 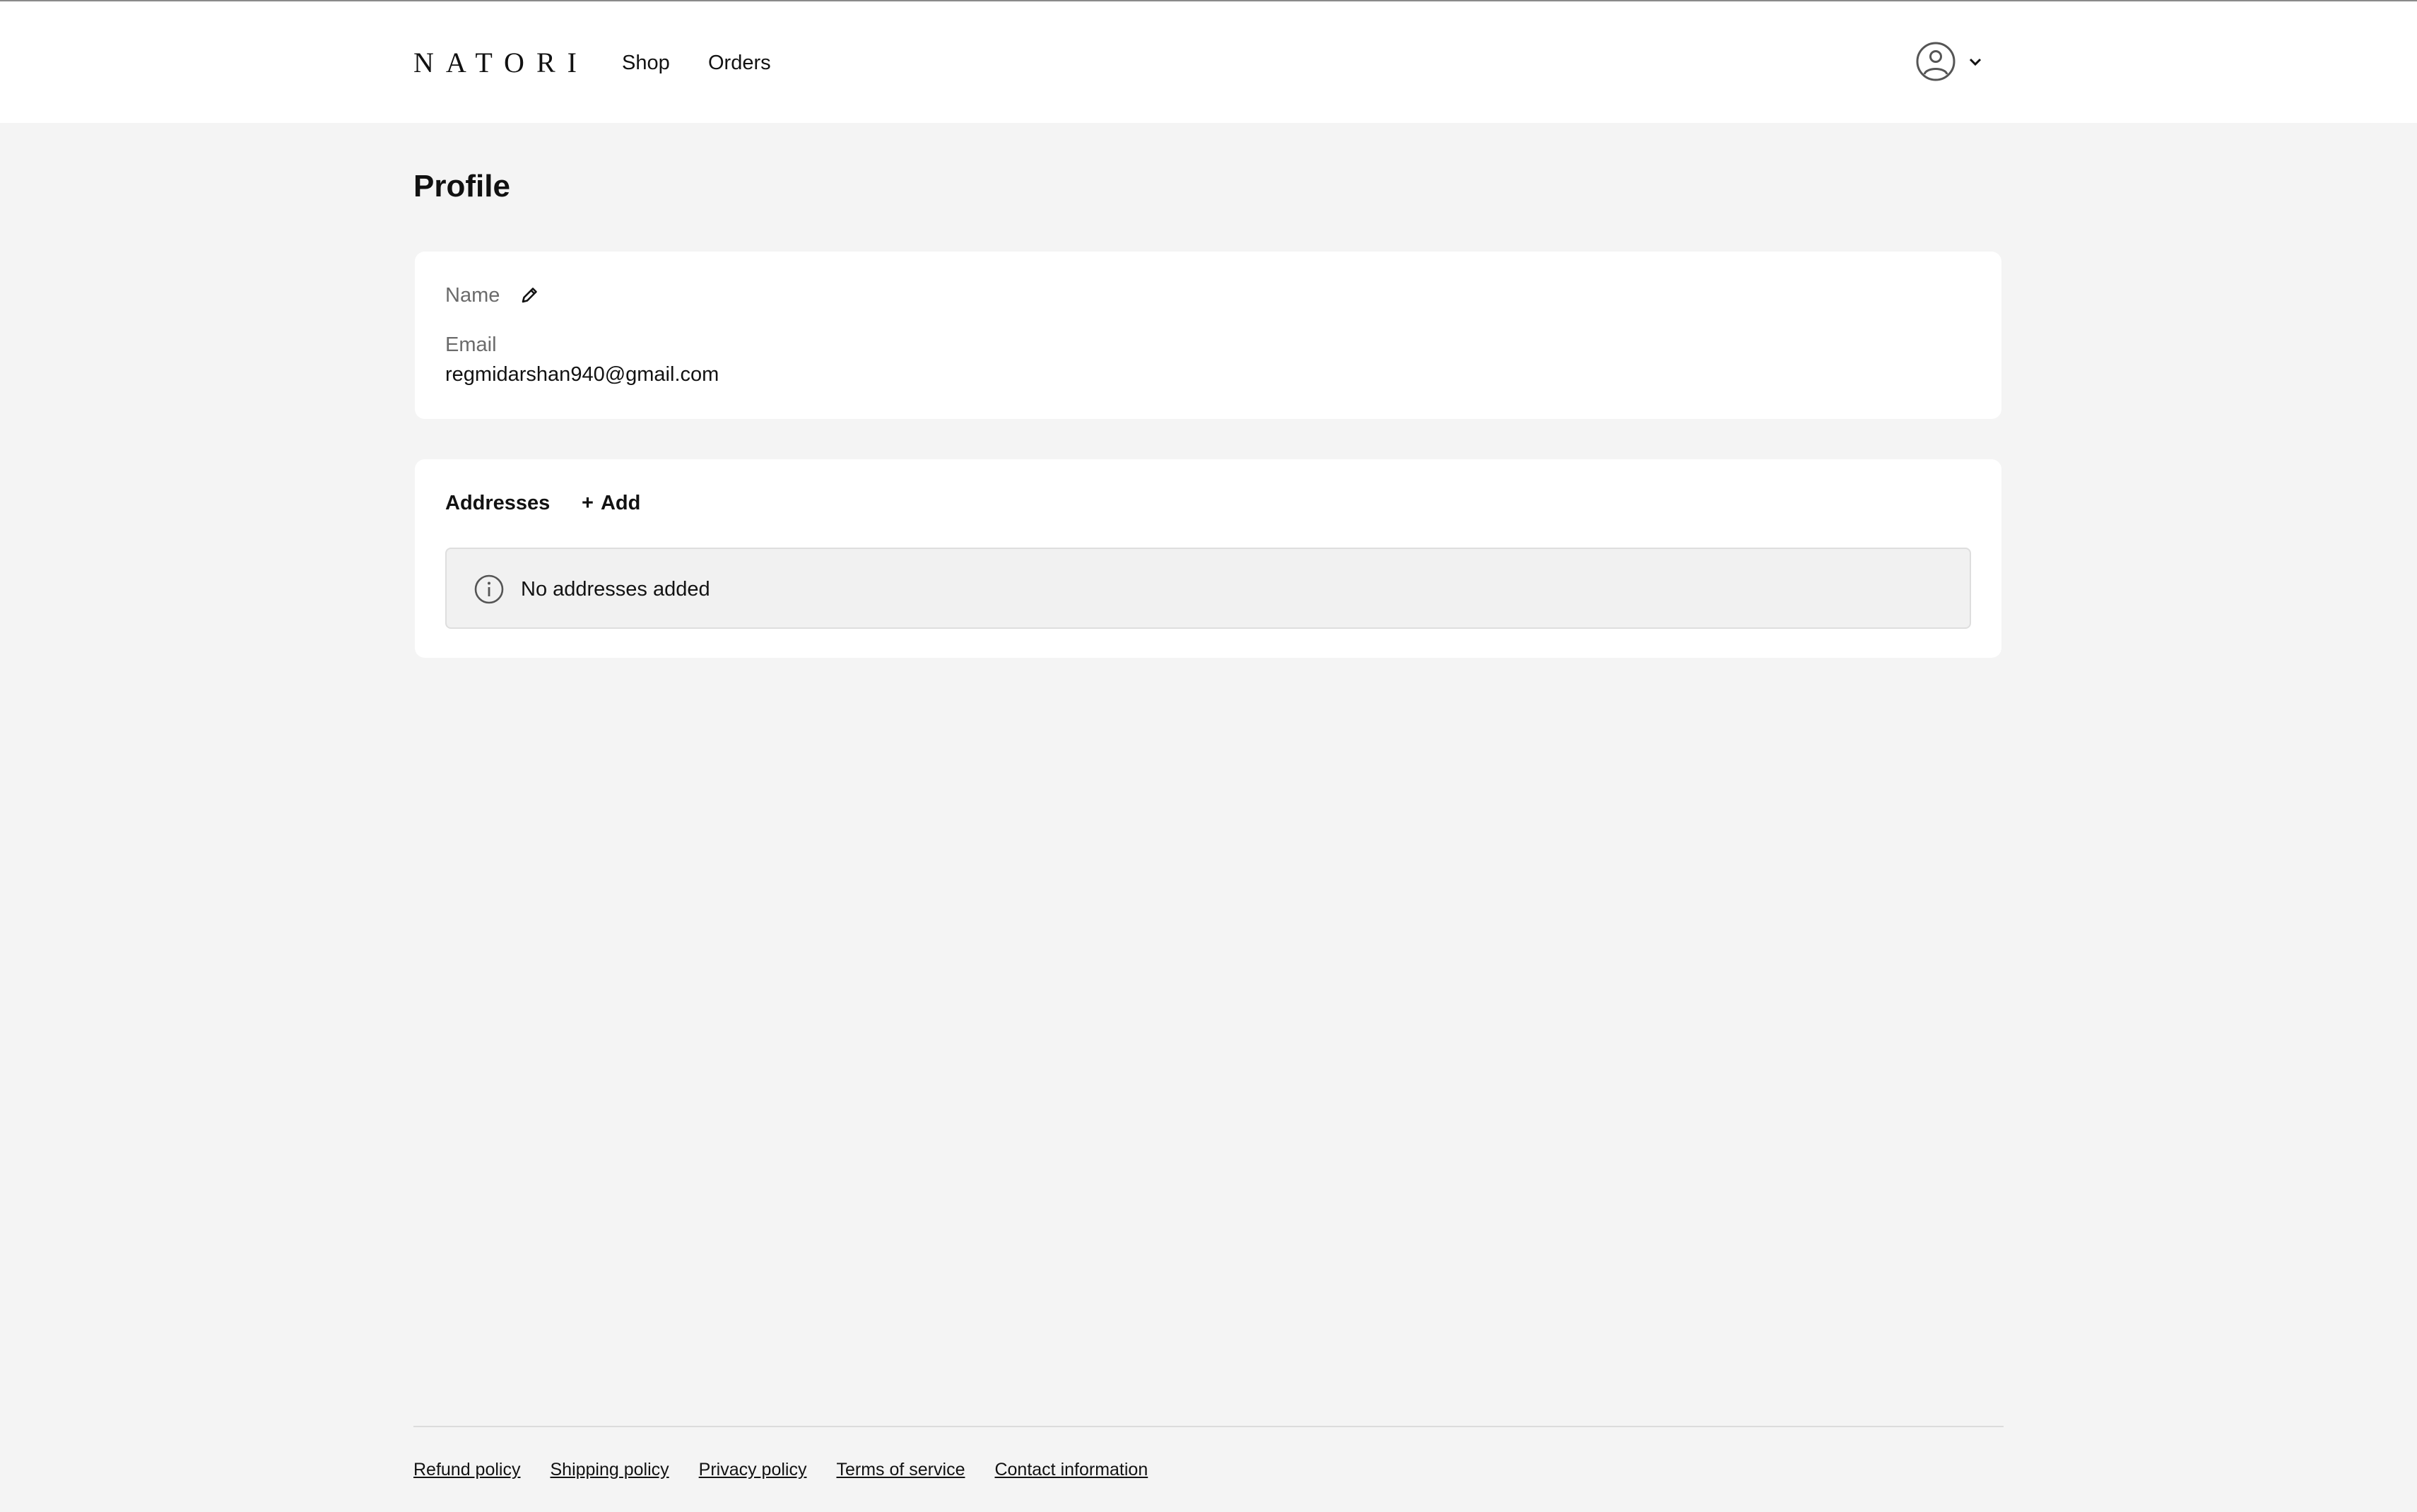 I want to click on shipping-policy-link: Shipping policy, so click(x=609, y=1469).